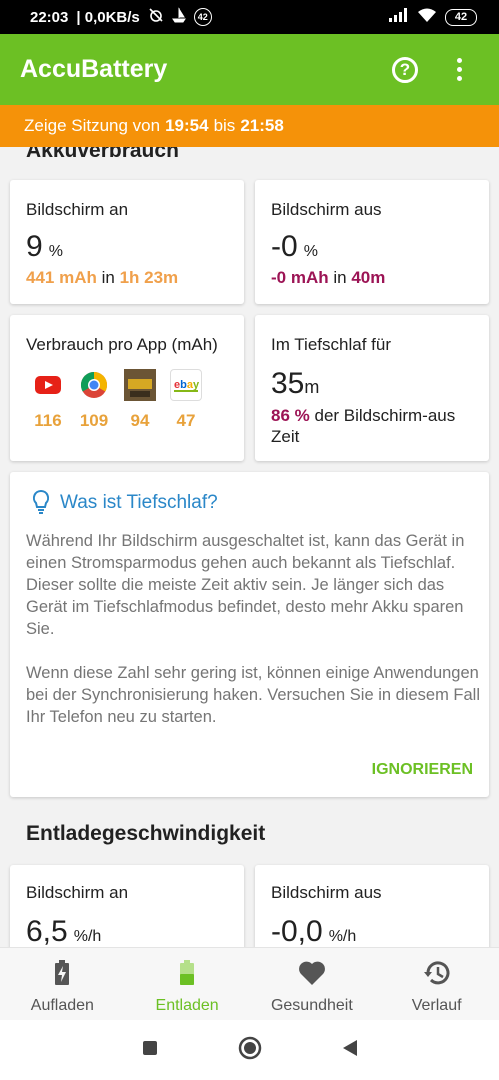  What do you see at coordinates (186, 420) in the screenshot?
I see `app-value: 47` at bounding box center [186, 420].